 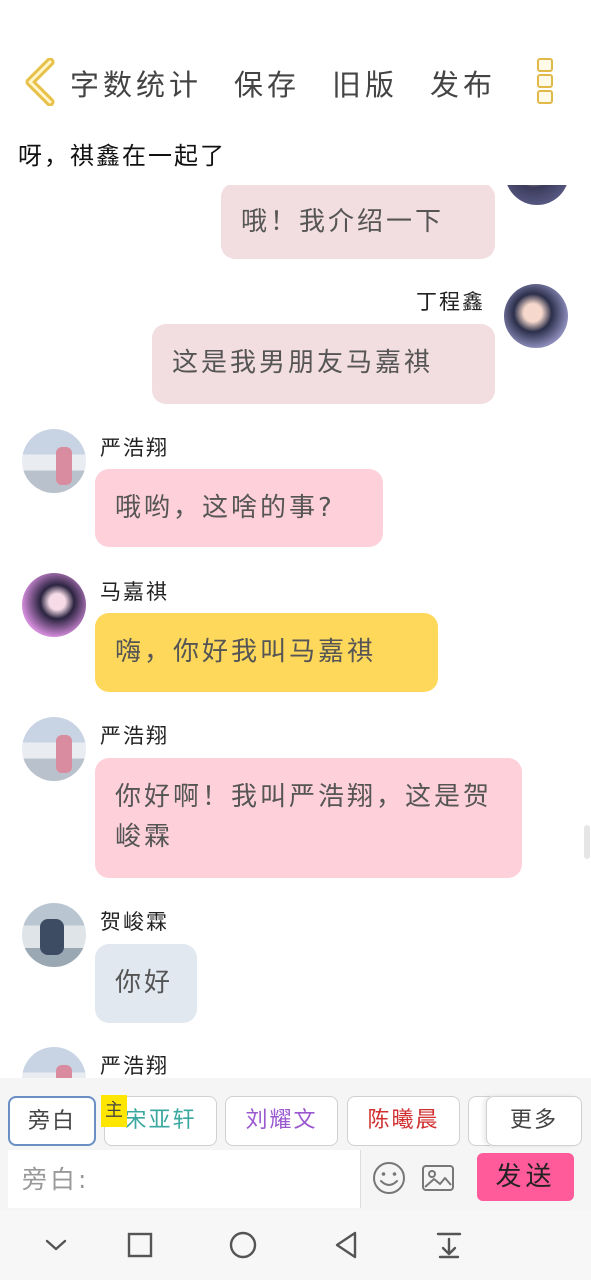 I want to click on back-triangle-icon, so click(x=346, y=1245).